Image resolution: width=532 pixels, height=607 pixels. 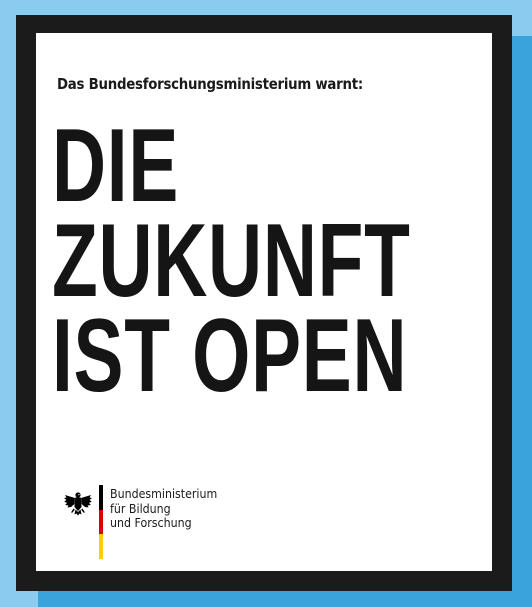 I want to click on ministry-name-line-1: Bundesministerium, so click(x=164, y=494).